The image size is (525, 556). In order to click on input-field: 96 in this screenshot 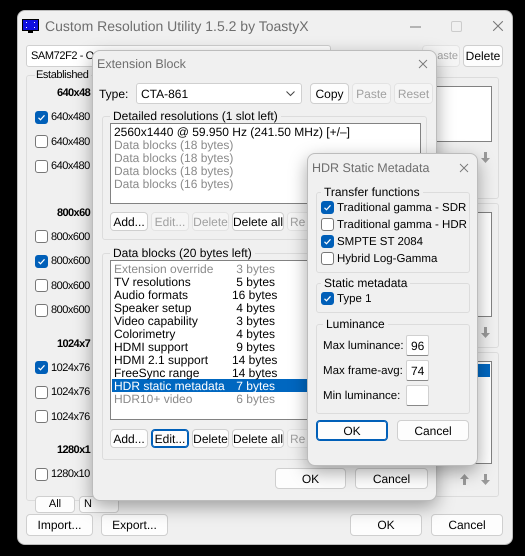, I will do `click(417, 345)`.